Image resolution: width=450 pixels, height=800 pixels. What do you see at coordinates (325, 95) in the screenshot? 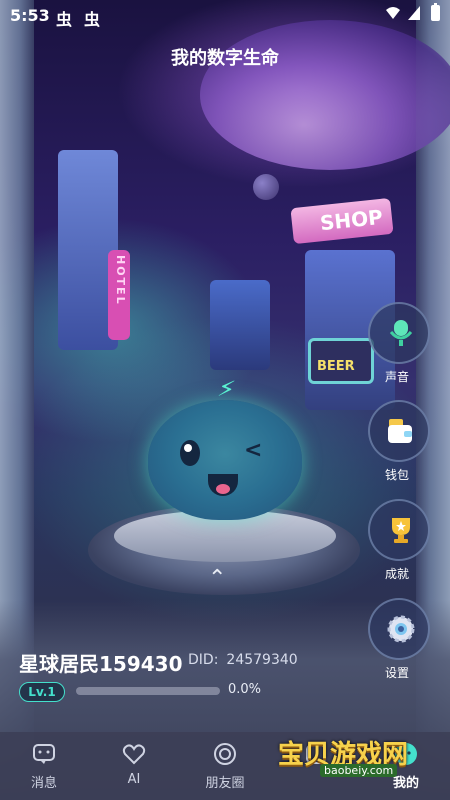
I see `planet-illustration` at bounding box center [325, 95].